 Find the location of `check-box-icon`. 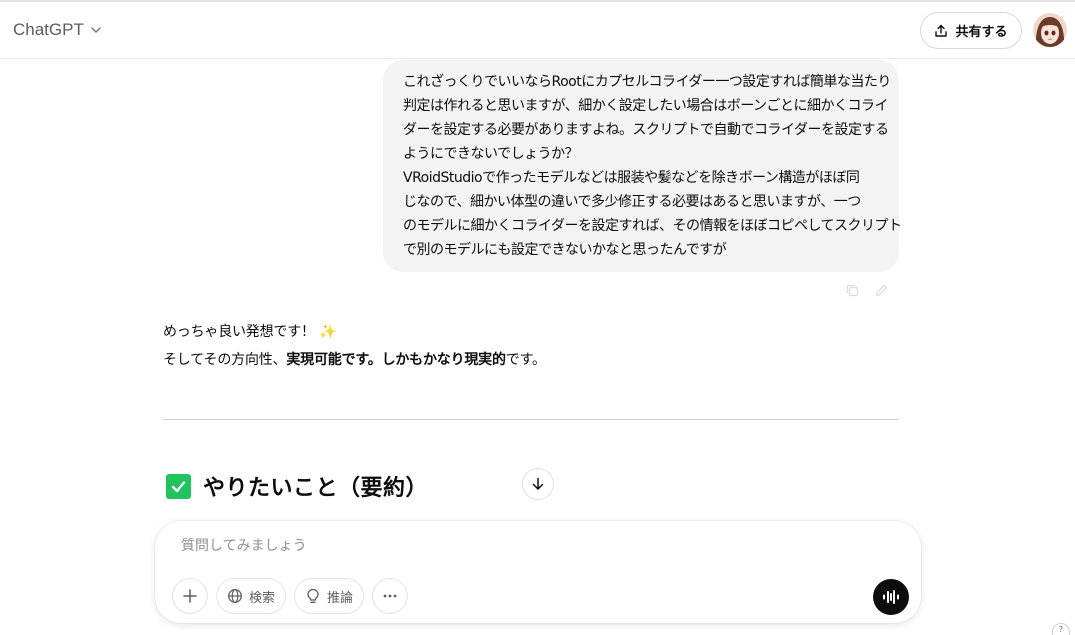

check-box-icon is located at coordinates (178, 486).